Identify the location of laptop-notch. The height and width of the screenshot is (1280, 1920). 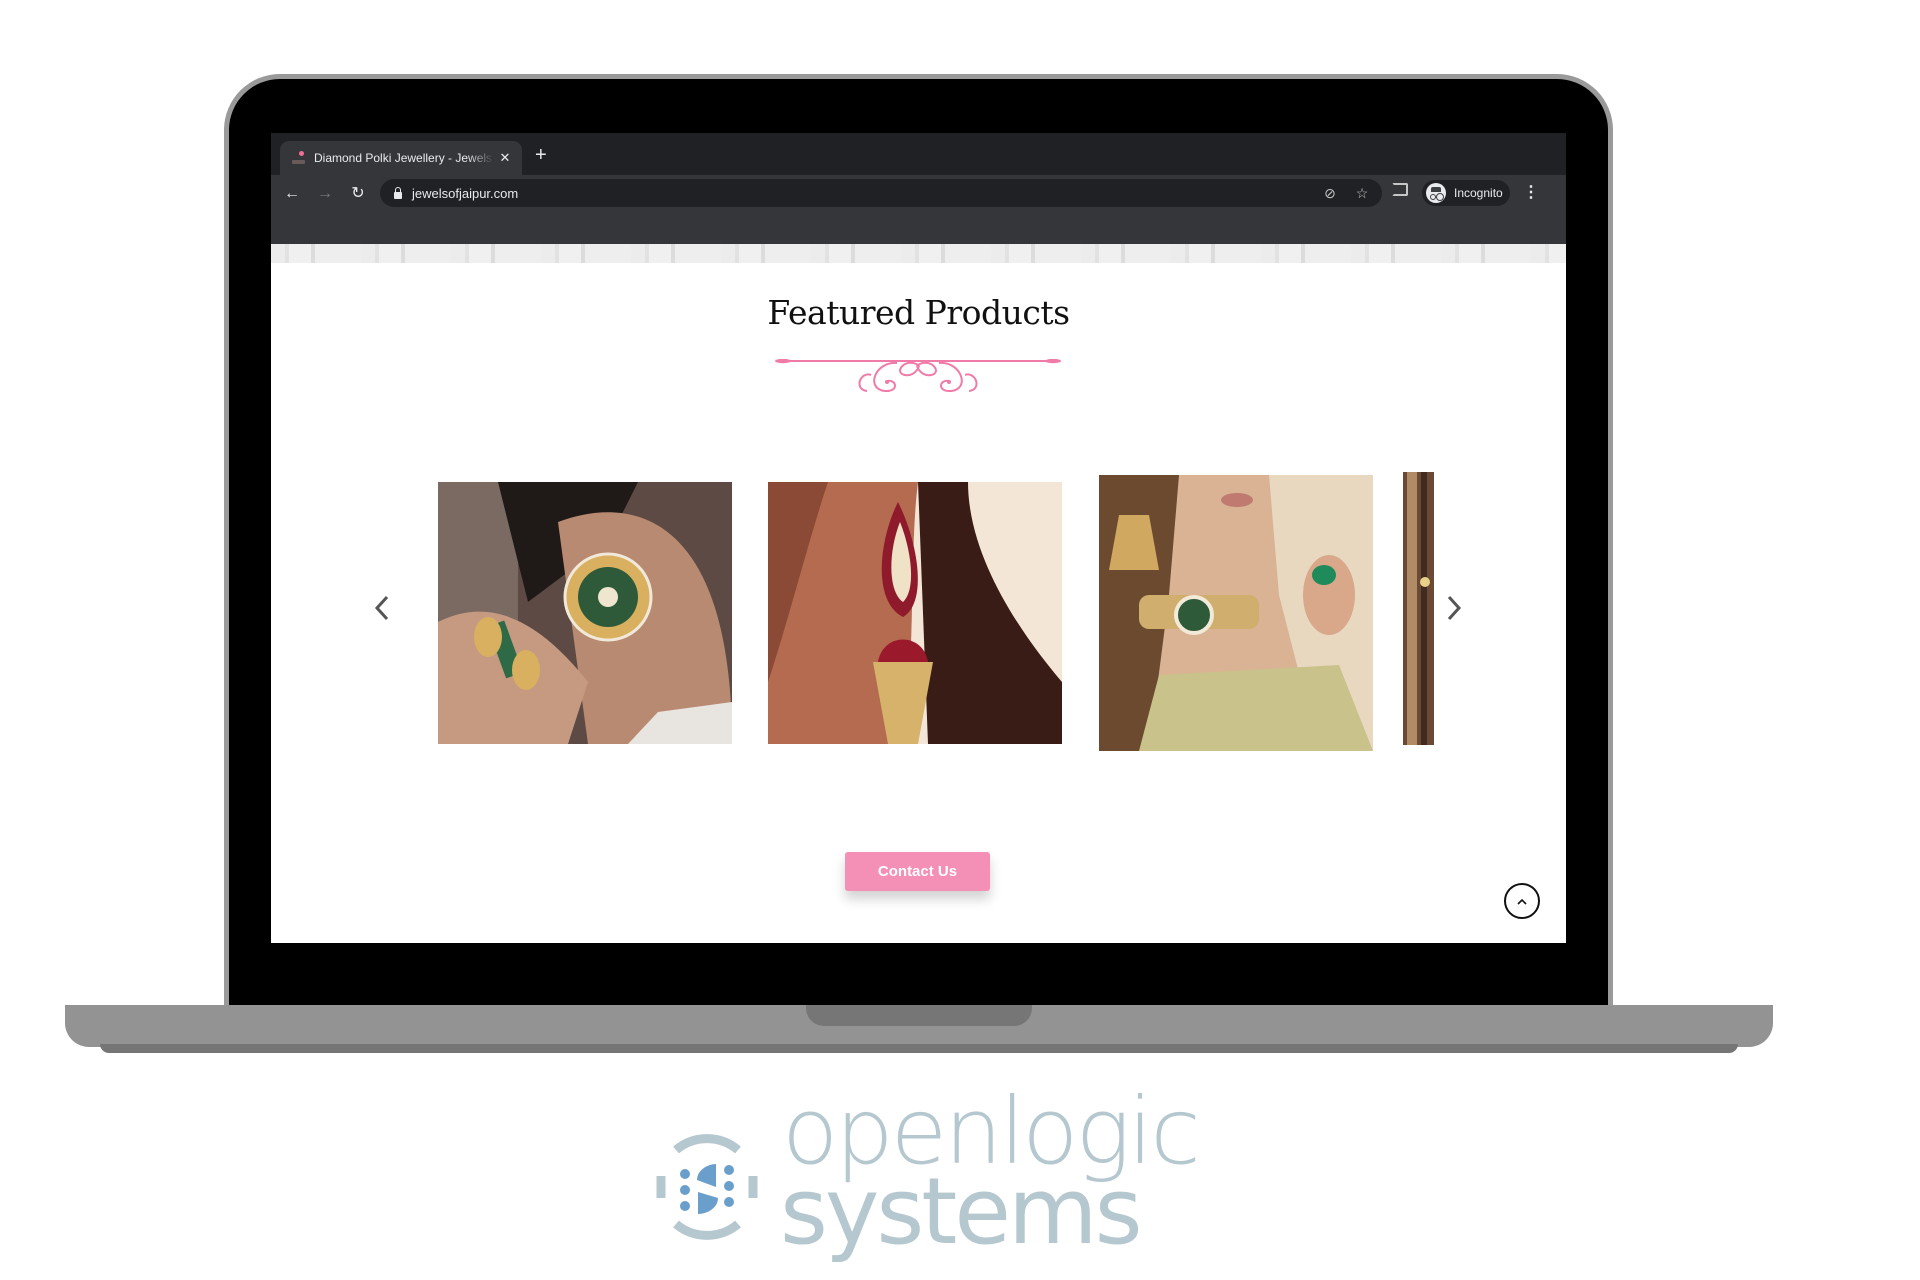
(919, 1015).